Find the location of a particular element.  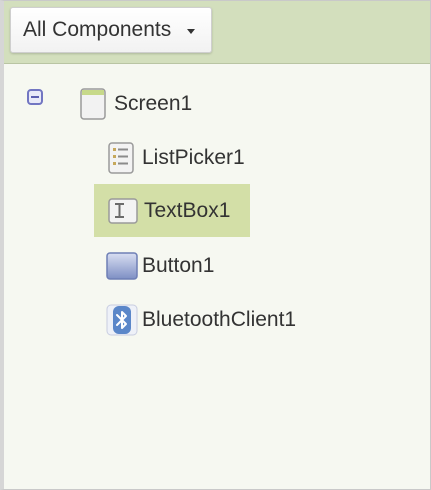

listpicker-icon is located at coordinates (121, 158).